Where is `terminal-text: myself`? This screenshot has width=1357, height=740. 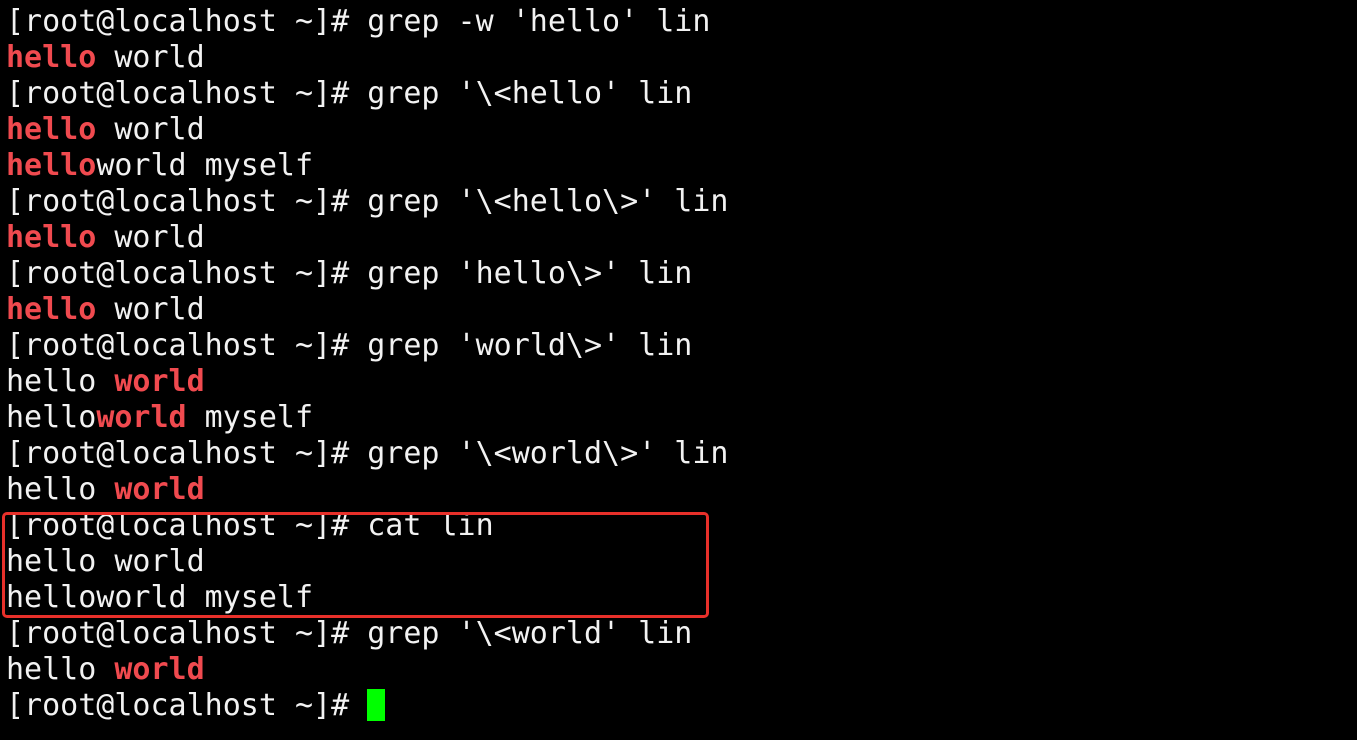 terminal-text: myself is located at coordinates (250, 417).